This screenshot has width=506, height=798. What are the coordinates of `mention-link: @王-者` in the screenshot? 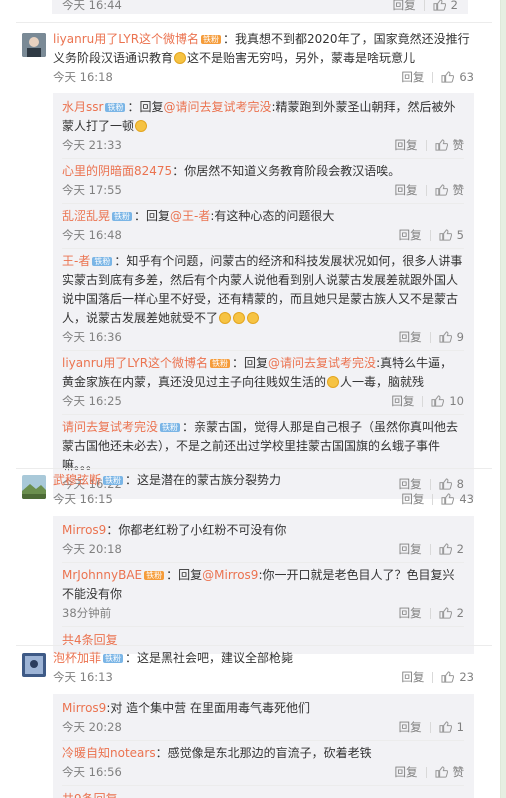 It's located at (190, 216).